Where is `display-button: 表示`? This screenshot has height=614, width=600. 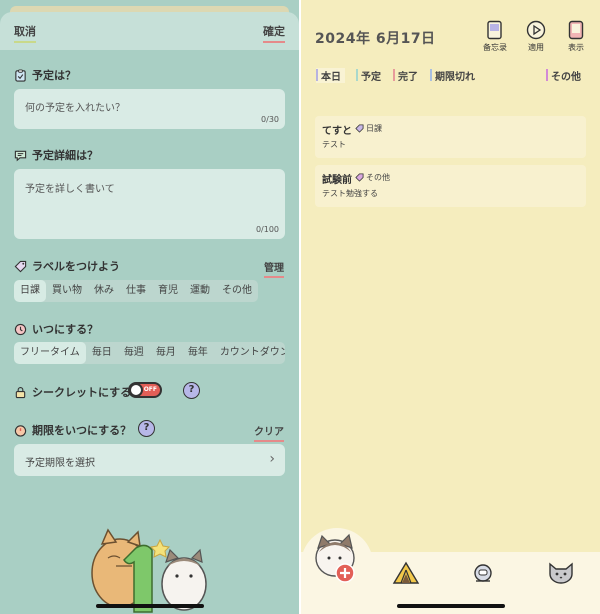
display-button: 表示 is located at coordinates (576, 36).